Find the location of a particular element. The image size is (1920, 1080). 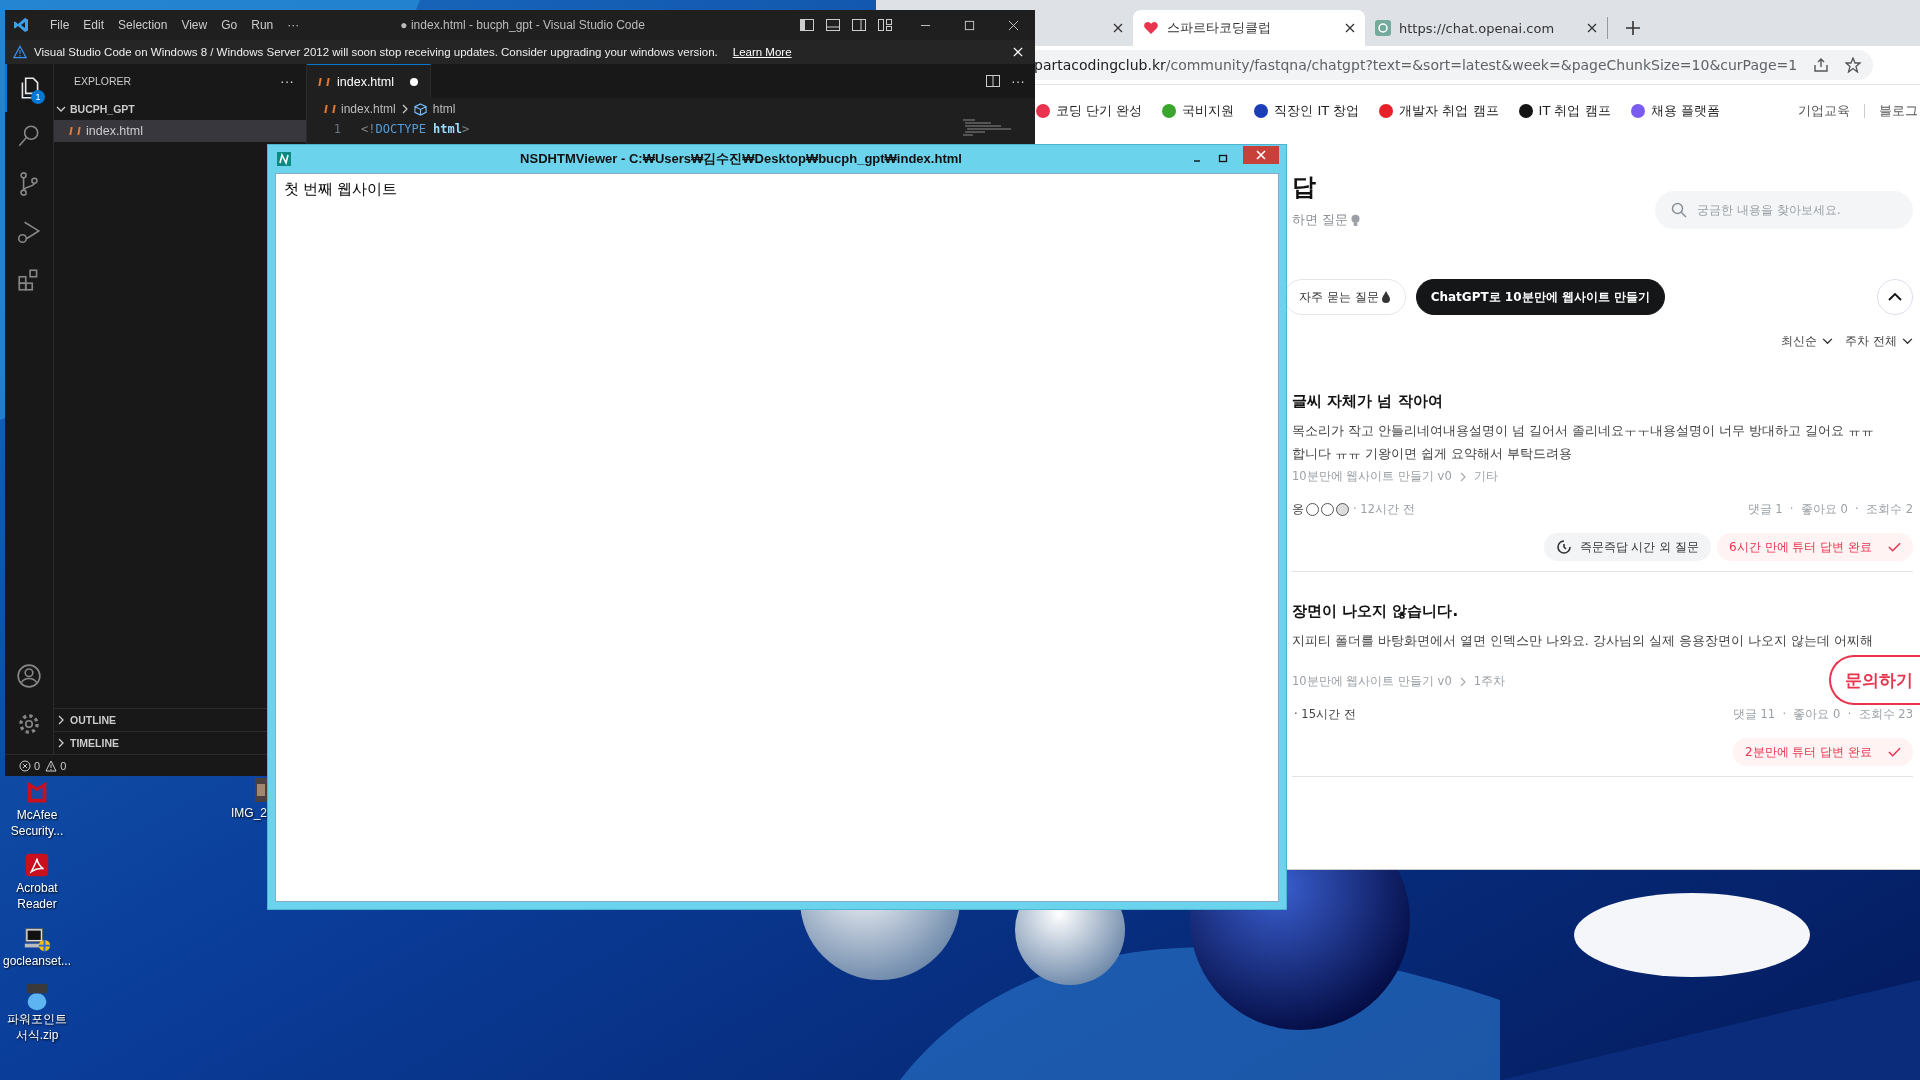

post-time: · 12시간 전 is located at coordinates (1384, 509).